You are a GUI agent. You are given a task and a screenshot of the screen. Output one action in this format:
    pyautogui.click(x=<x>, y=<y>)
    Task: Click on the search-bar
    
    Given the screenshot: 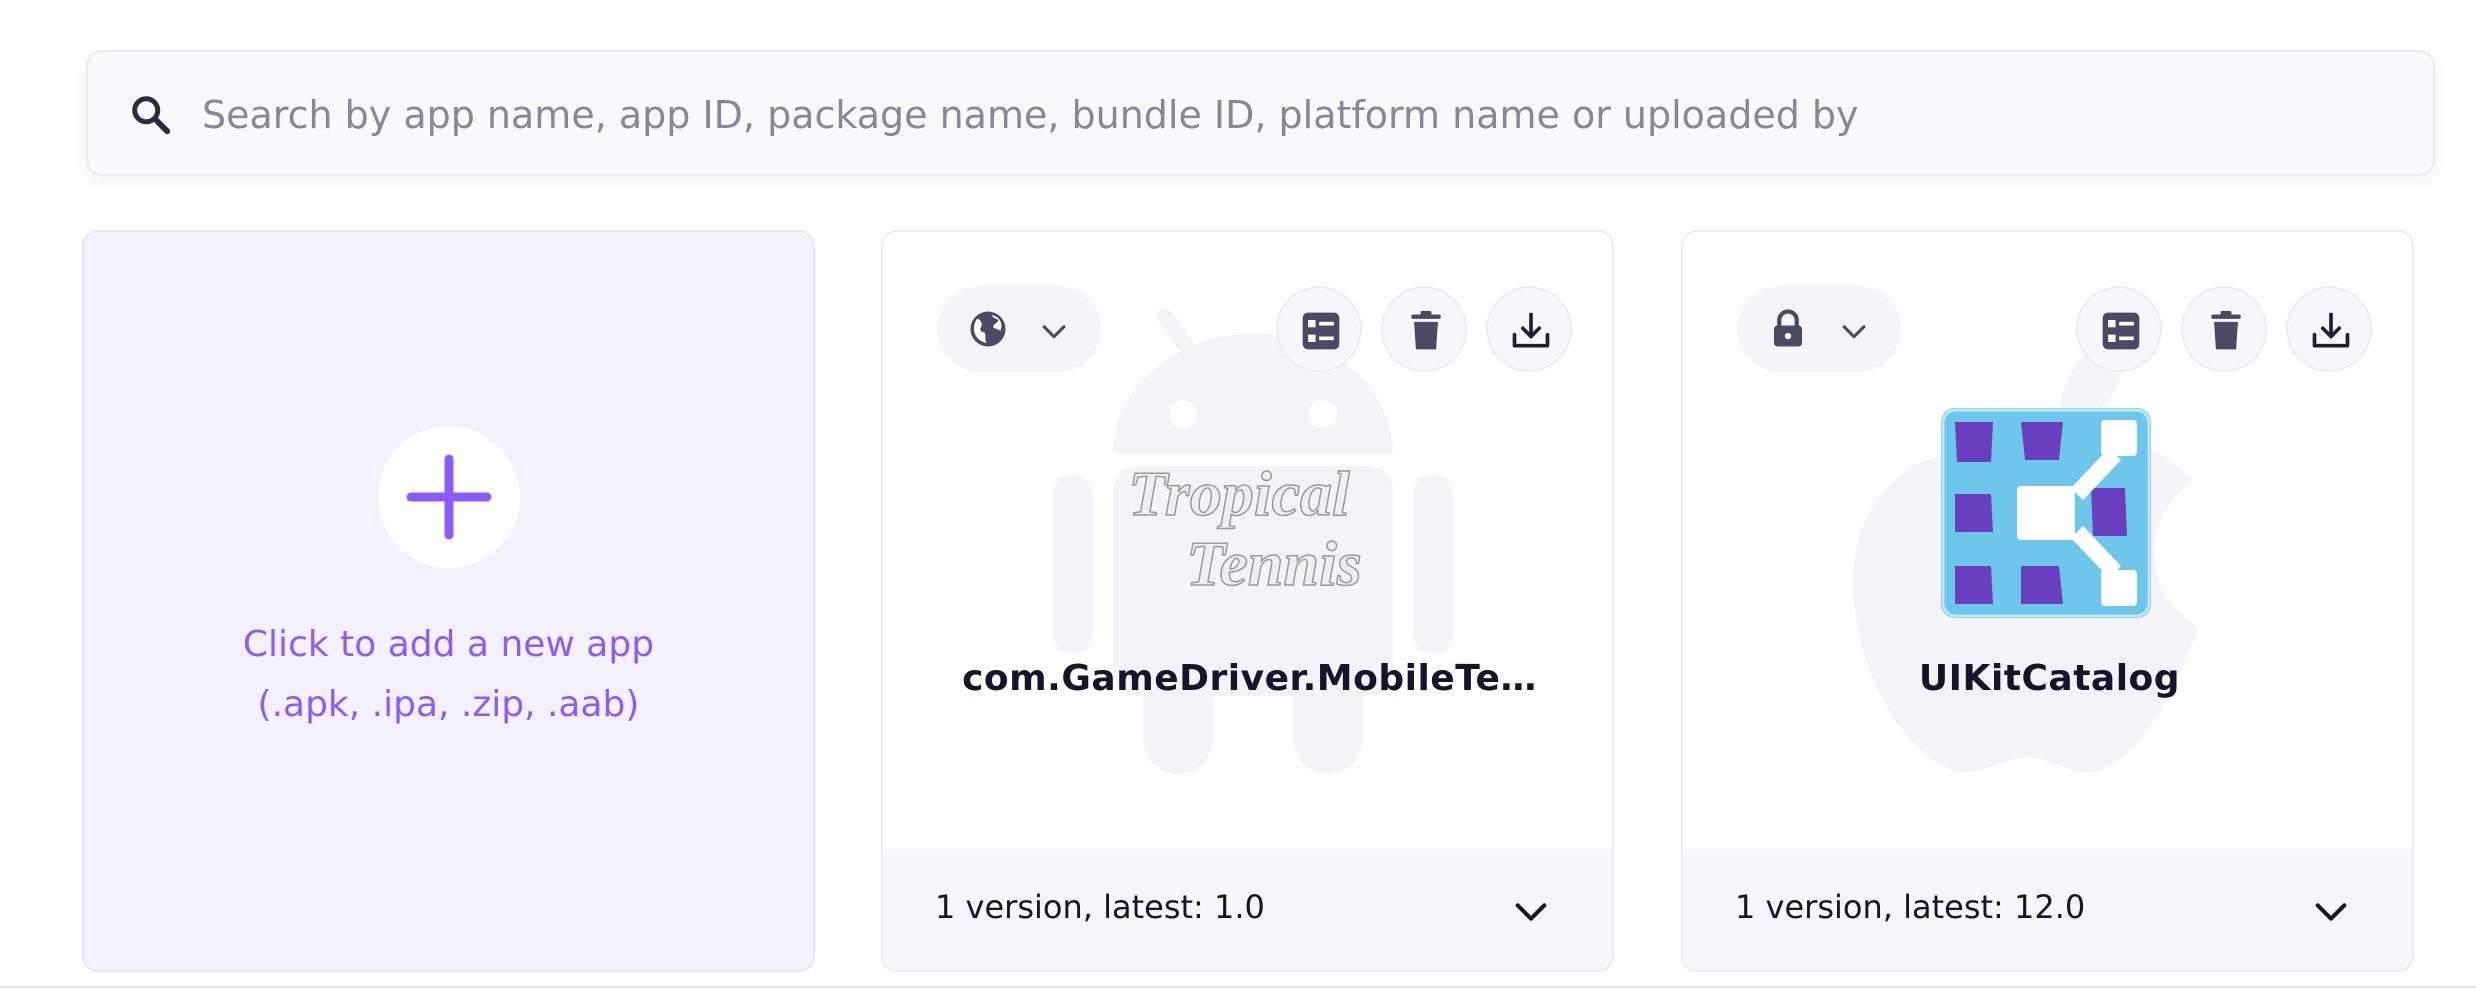 What is the action you would take?
    pyautogui.click(x=1260, y=113)
    